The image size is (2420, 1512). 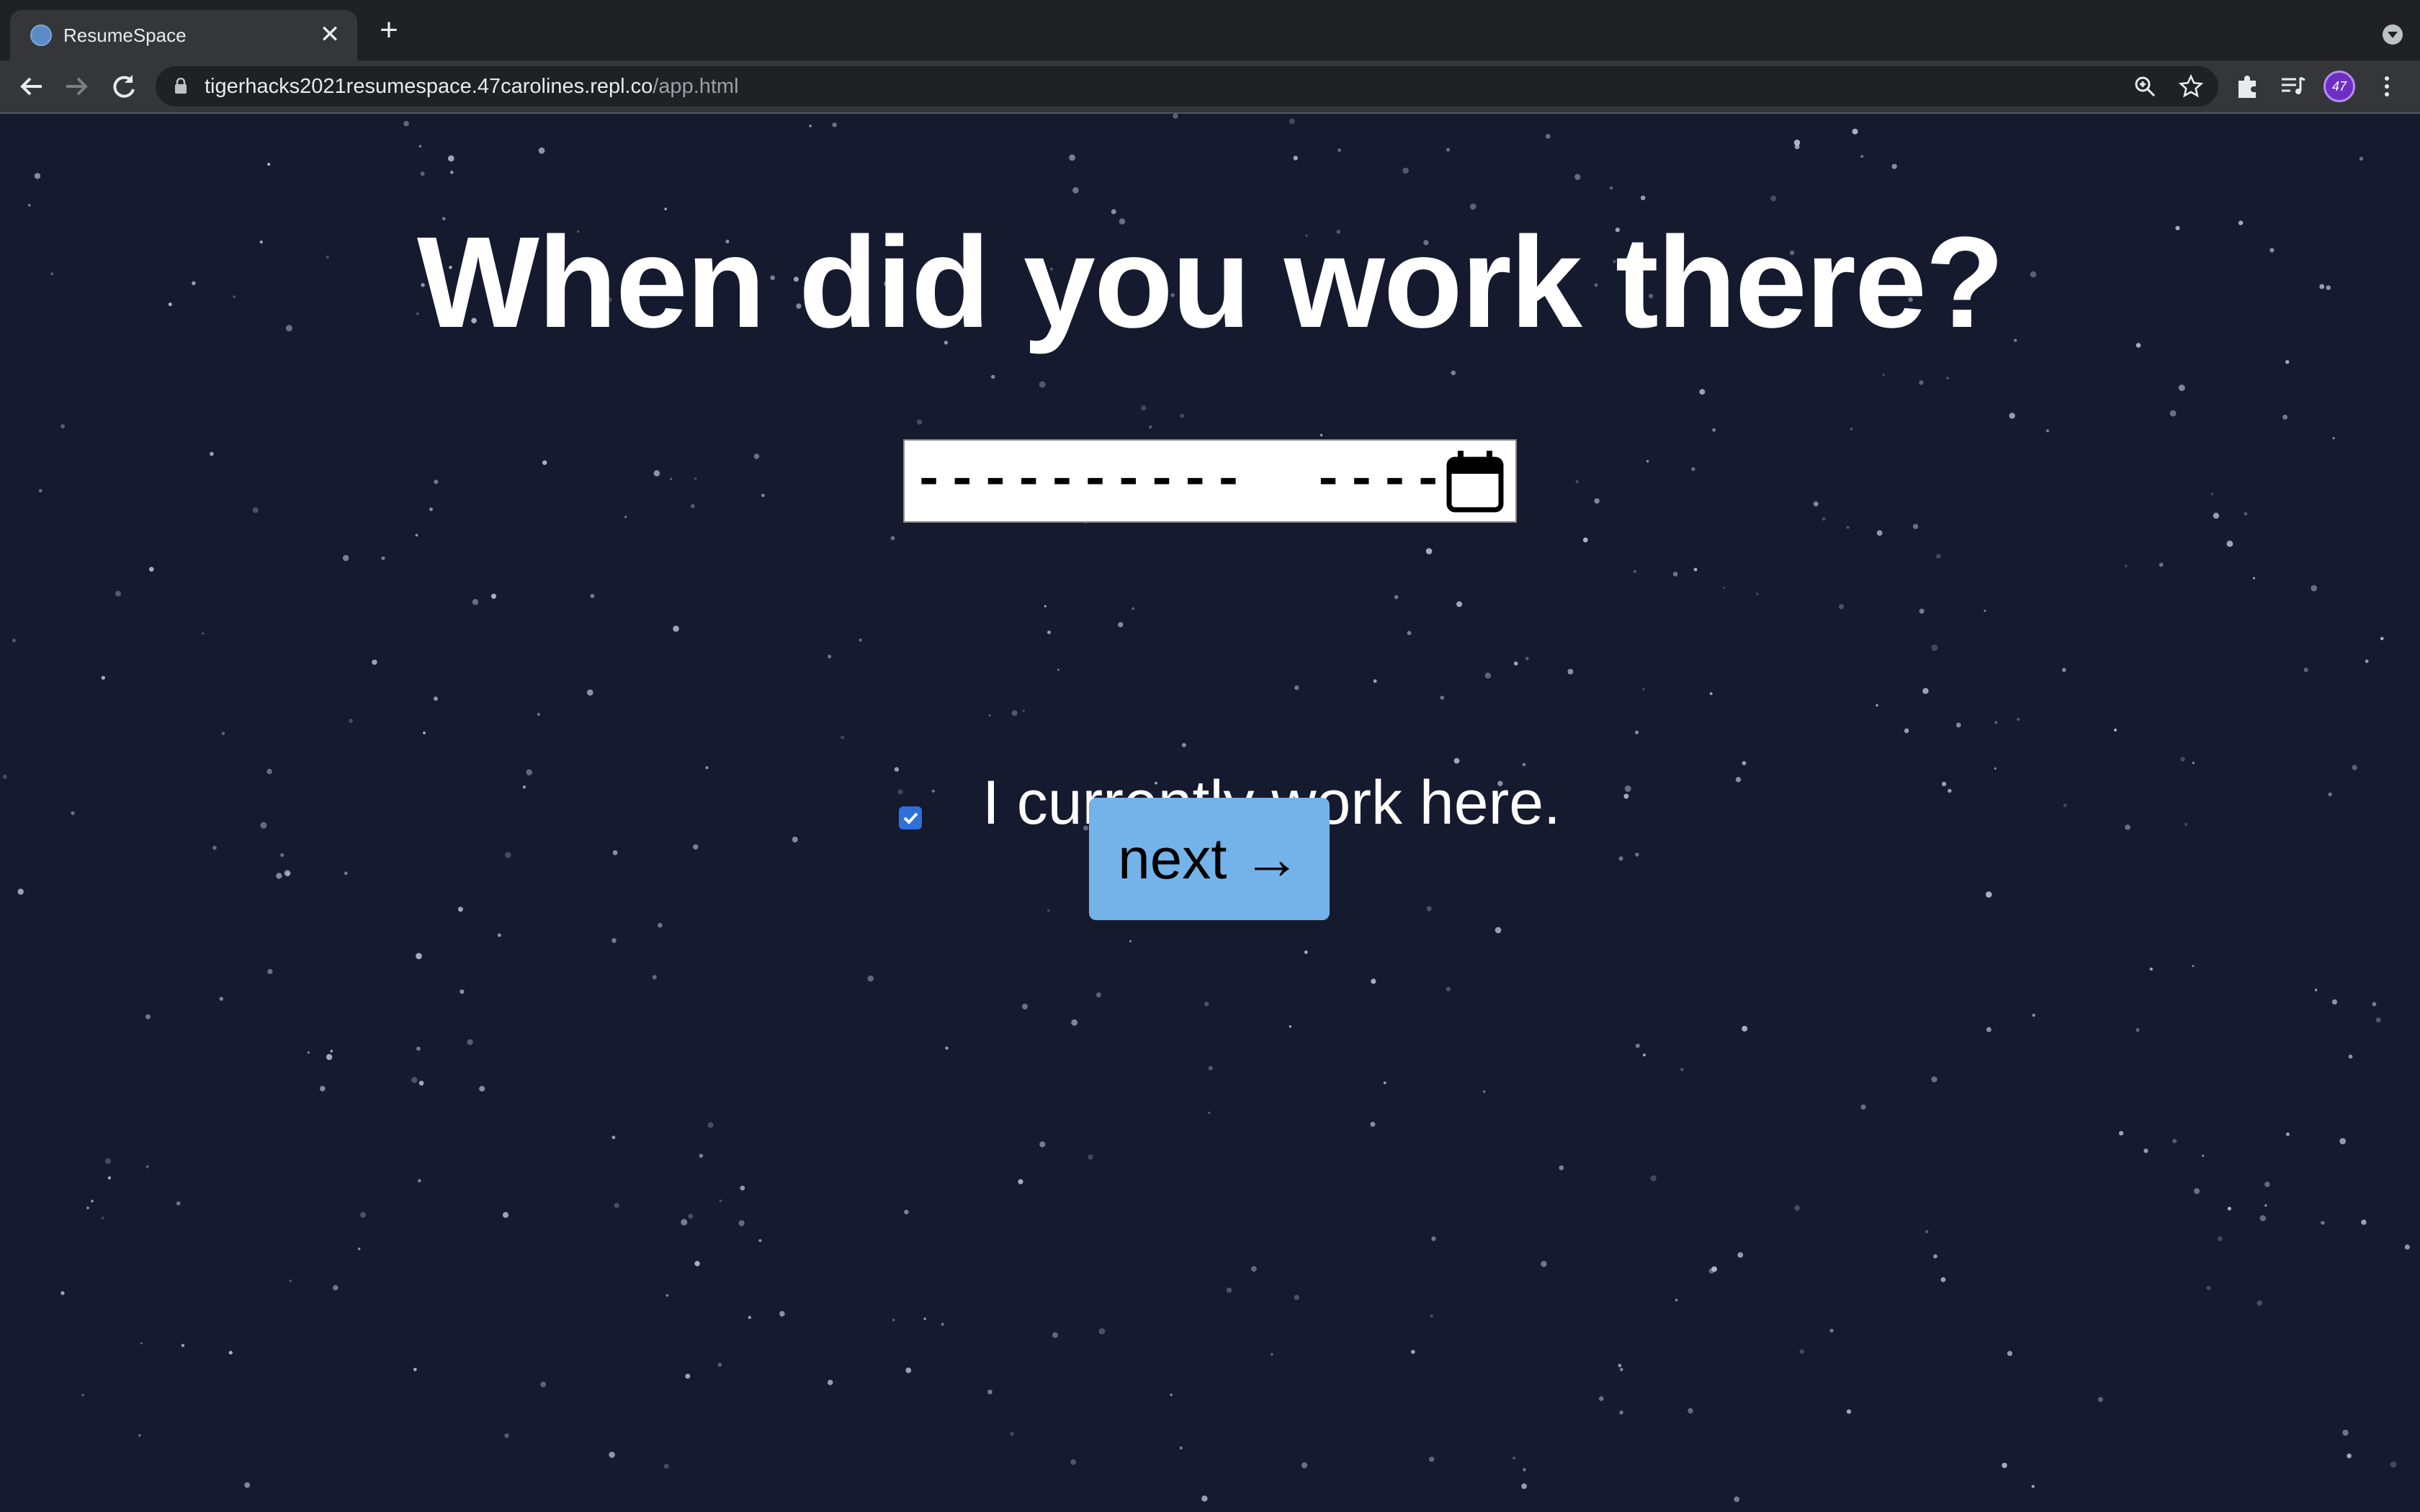 I want to click on reload-icon, so click(x=124, y=86).